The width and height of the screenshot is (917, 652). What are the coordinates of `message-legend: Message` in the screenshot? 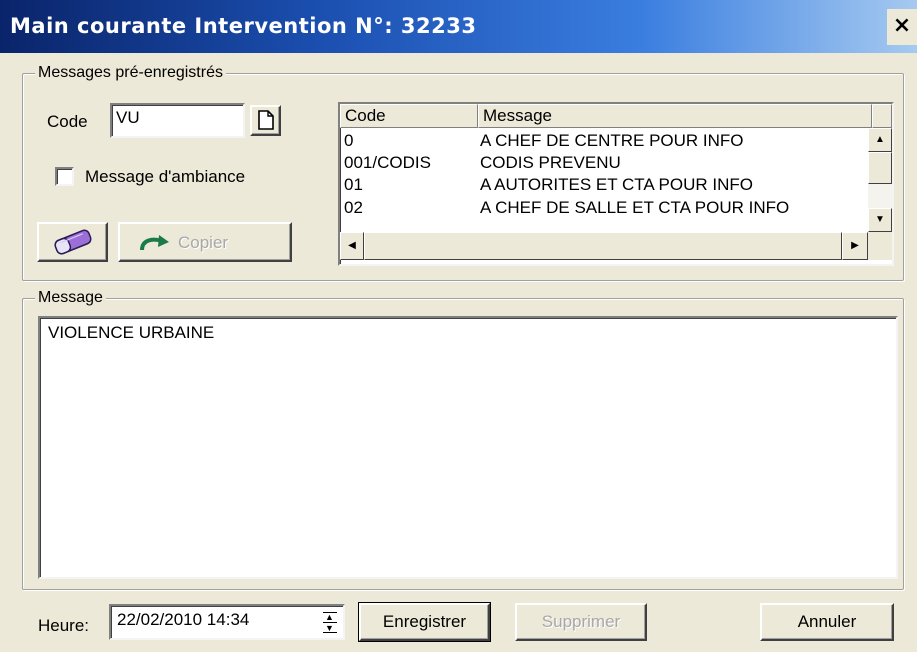 It's located at (70, 298).